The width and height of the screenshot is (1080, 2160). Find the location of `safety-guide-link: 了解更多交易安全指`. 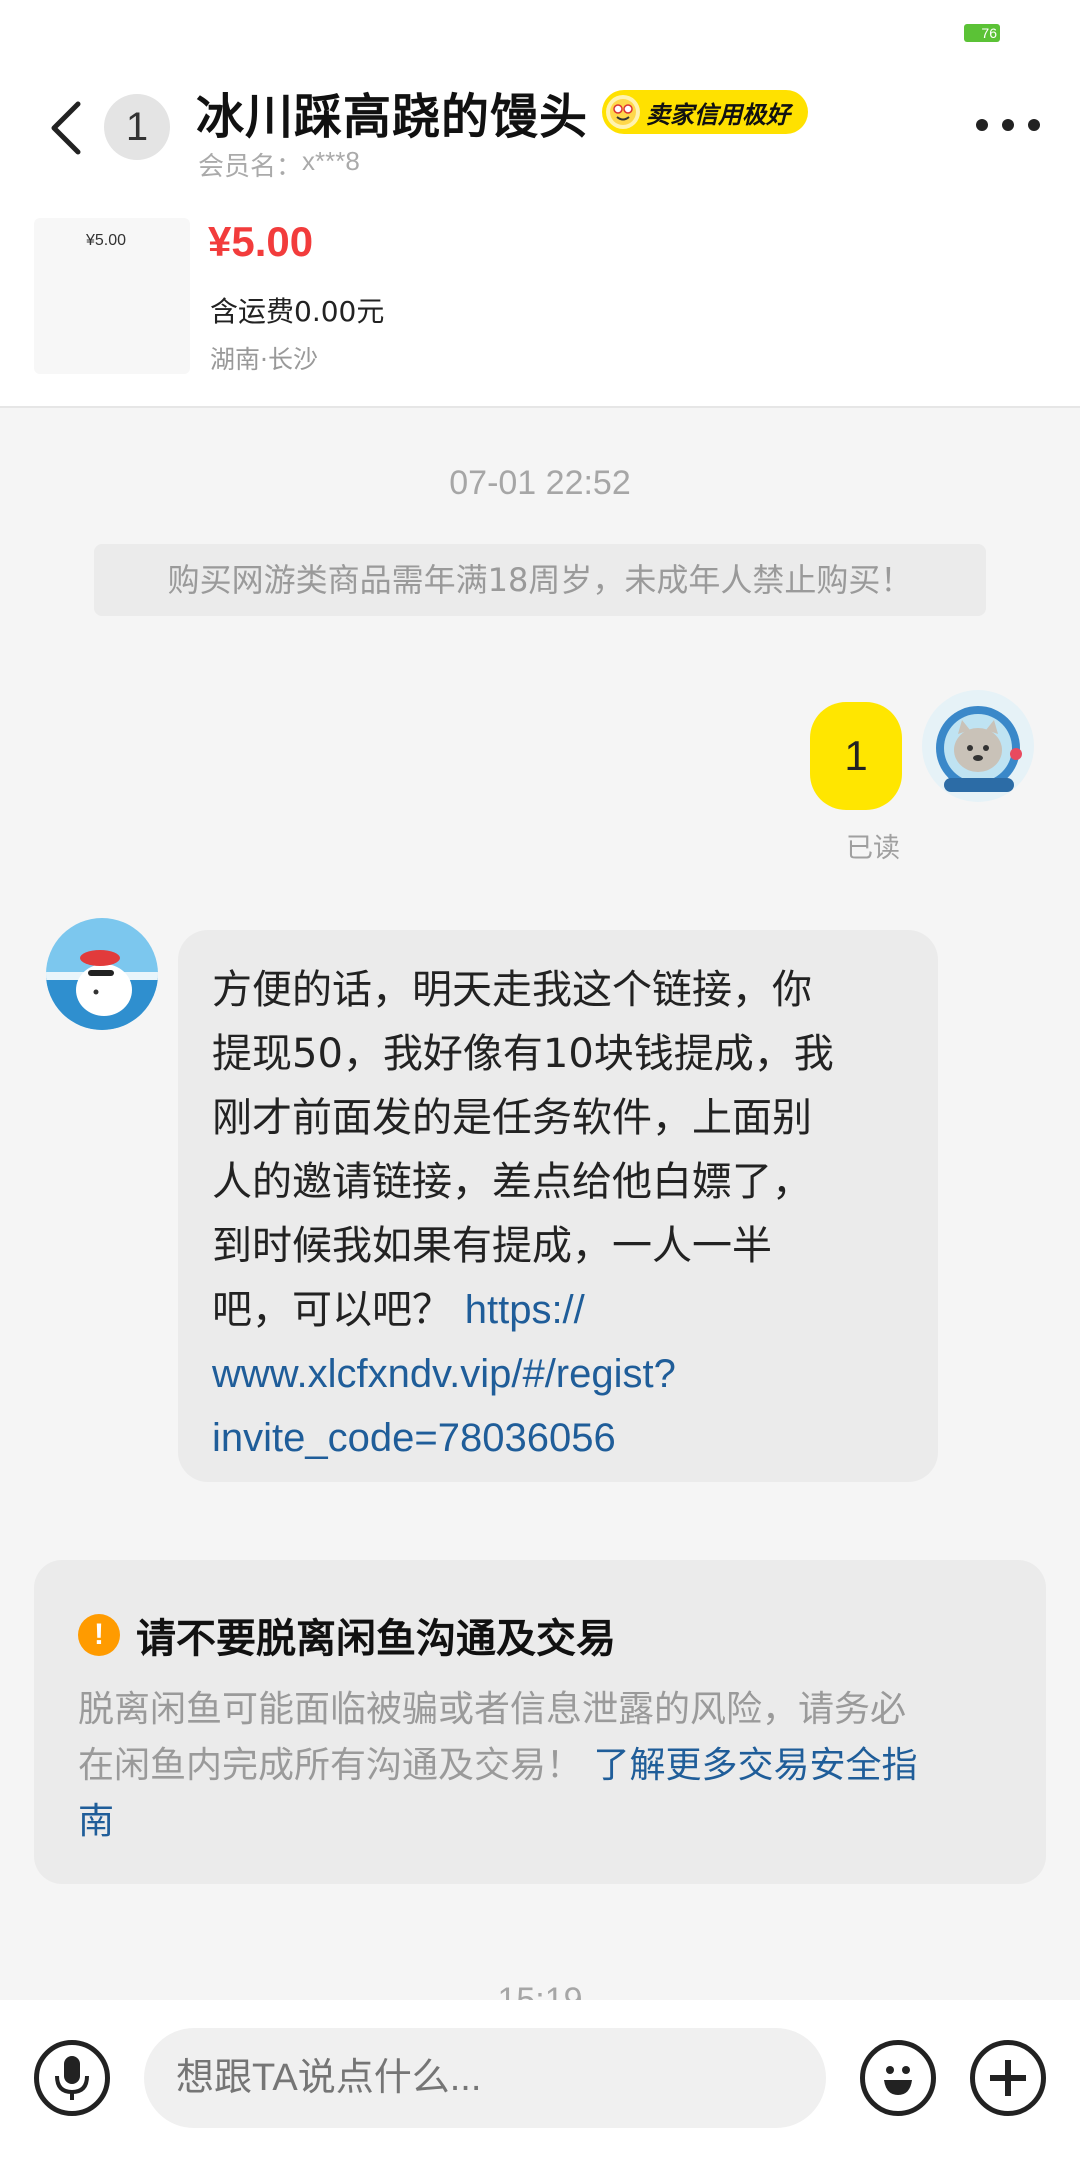

safety-guide-link: 了解更多交易安全指 is located at coordinates (755, 1765).